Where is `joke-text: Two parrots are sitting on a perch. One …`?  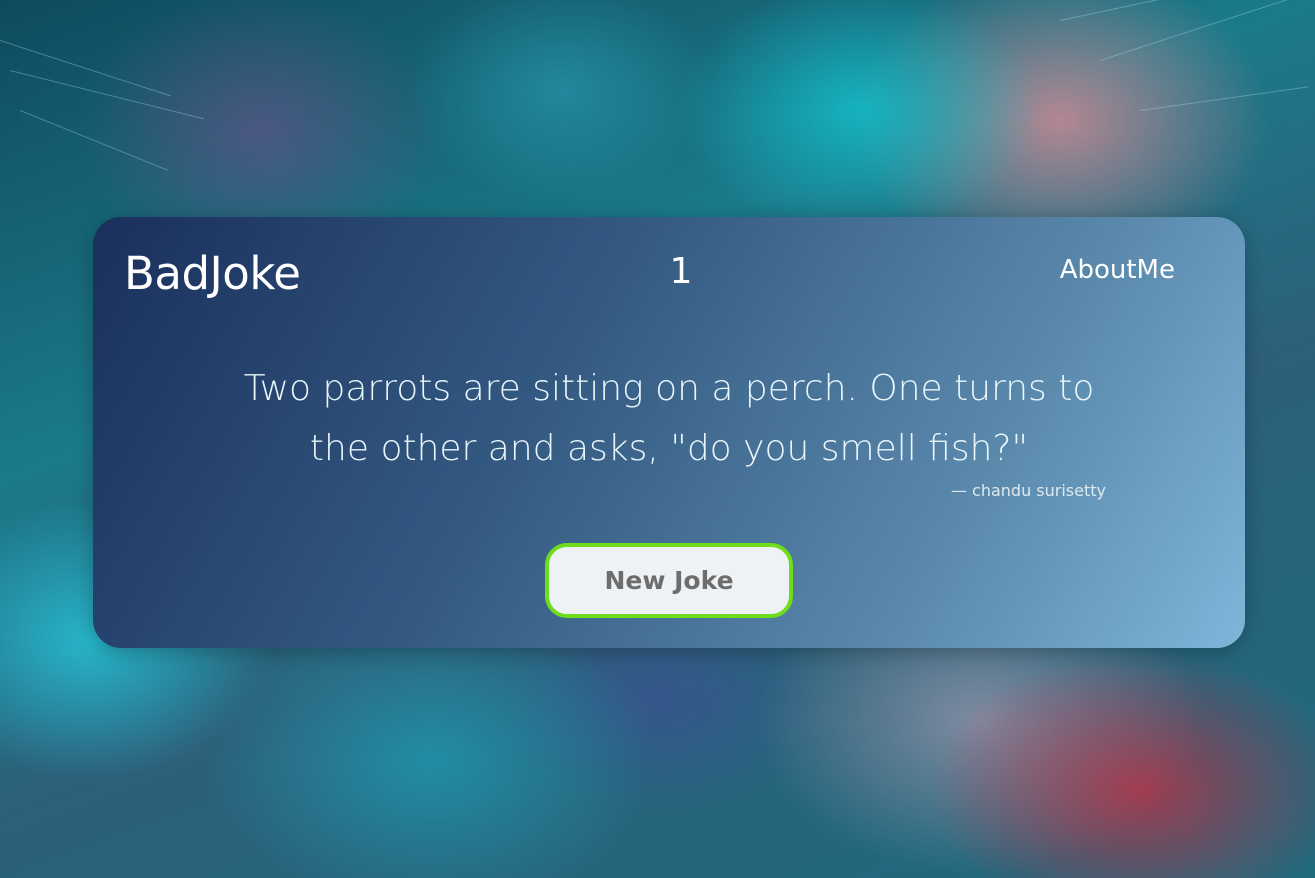 joke-text: Two parrots are sitting on a perch. One … is located at coordinates (669, 418).